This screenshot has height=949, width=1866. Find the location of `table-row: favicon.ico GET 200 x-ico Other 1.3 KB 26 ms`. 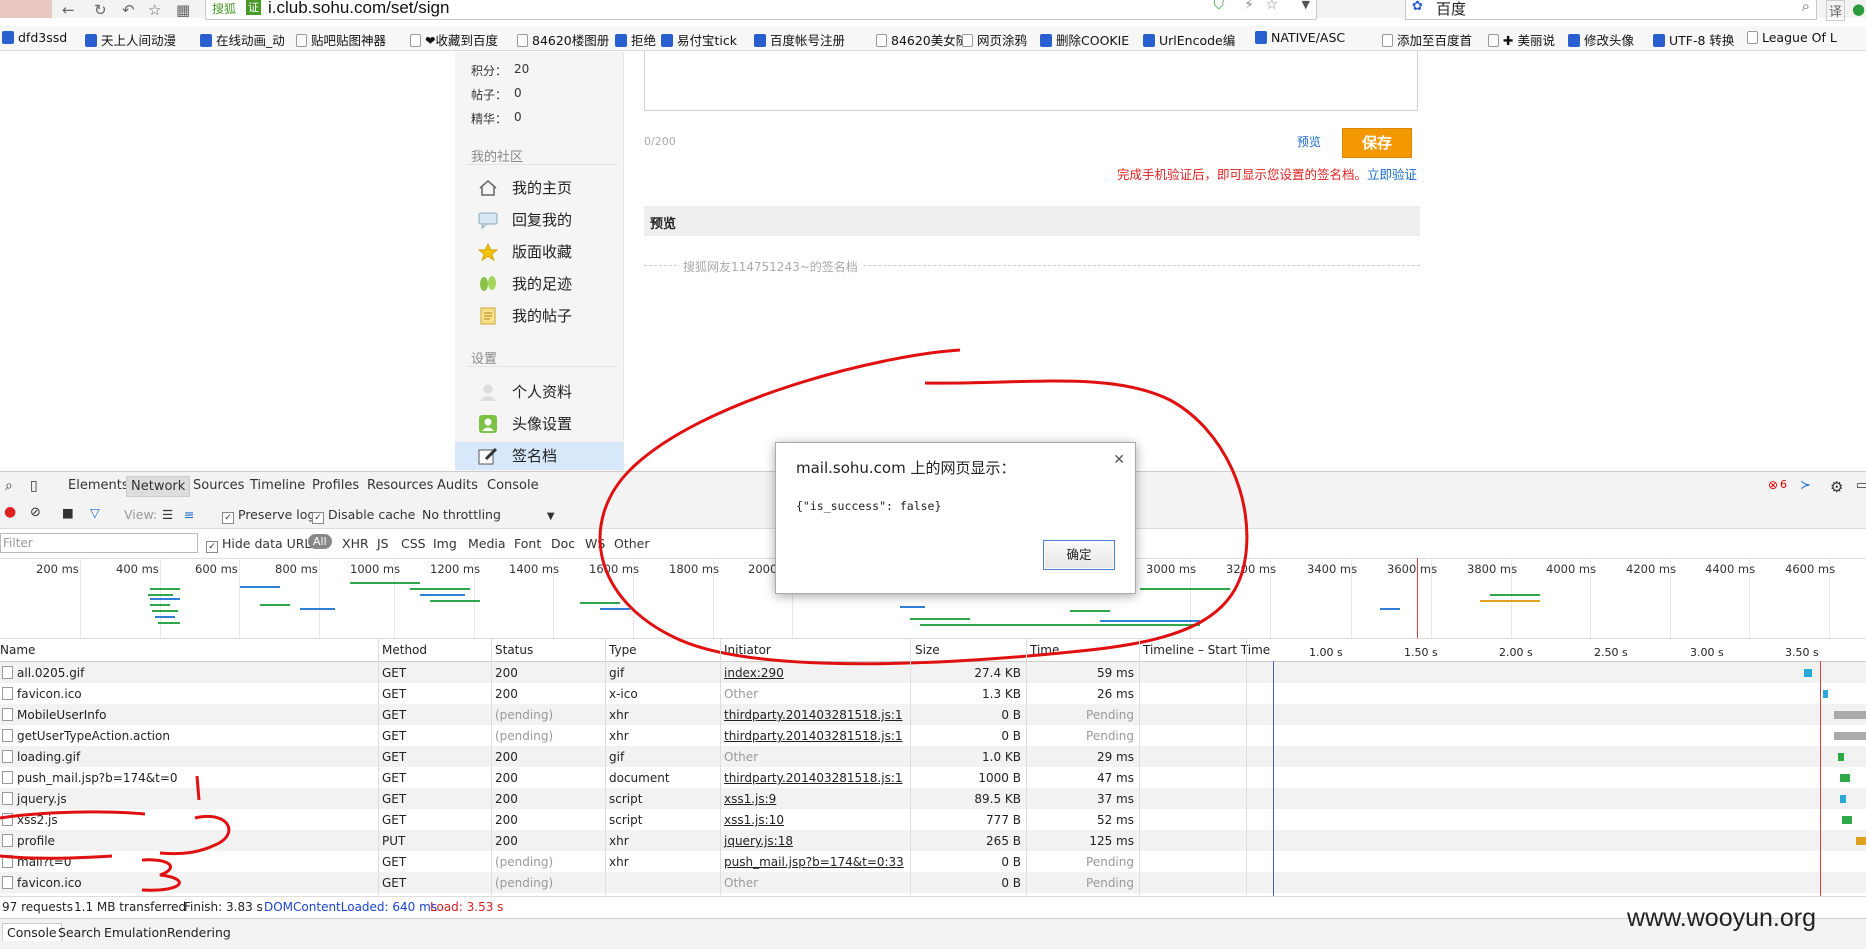

table-row: favicon.ico GET 200 x-ico Other 1.3 KB 26 ms is located at coordinates (933, 693).